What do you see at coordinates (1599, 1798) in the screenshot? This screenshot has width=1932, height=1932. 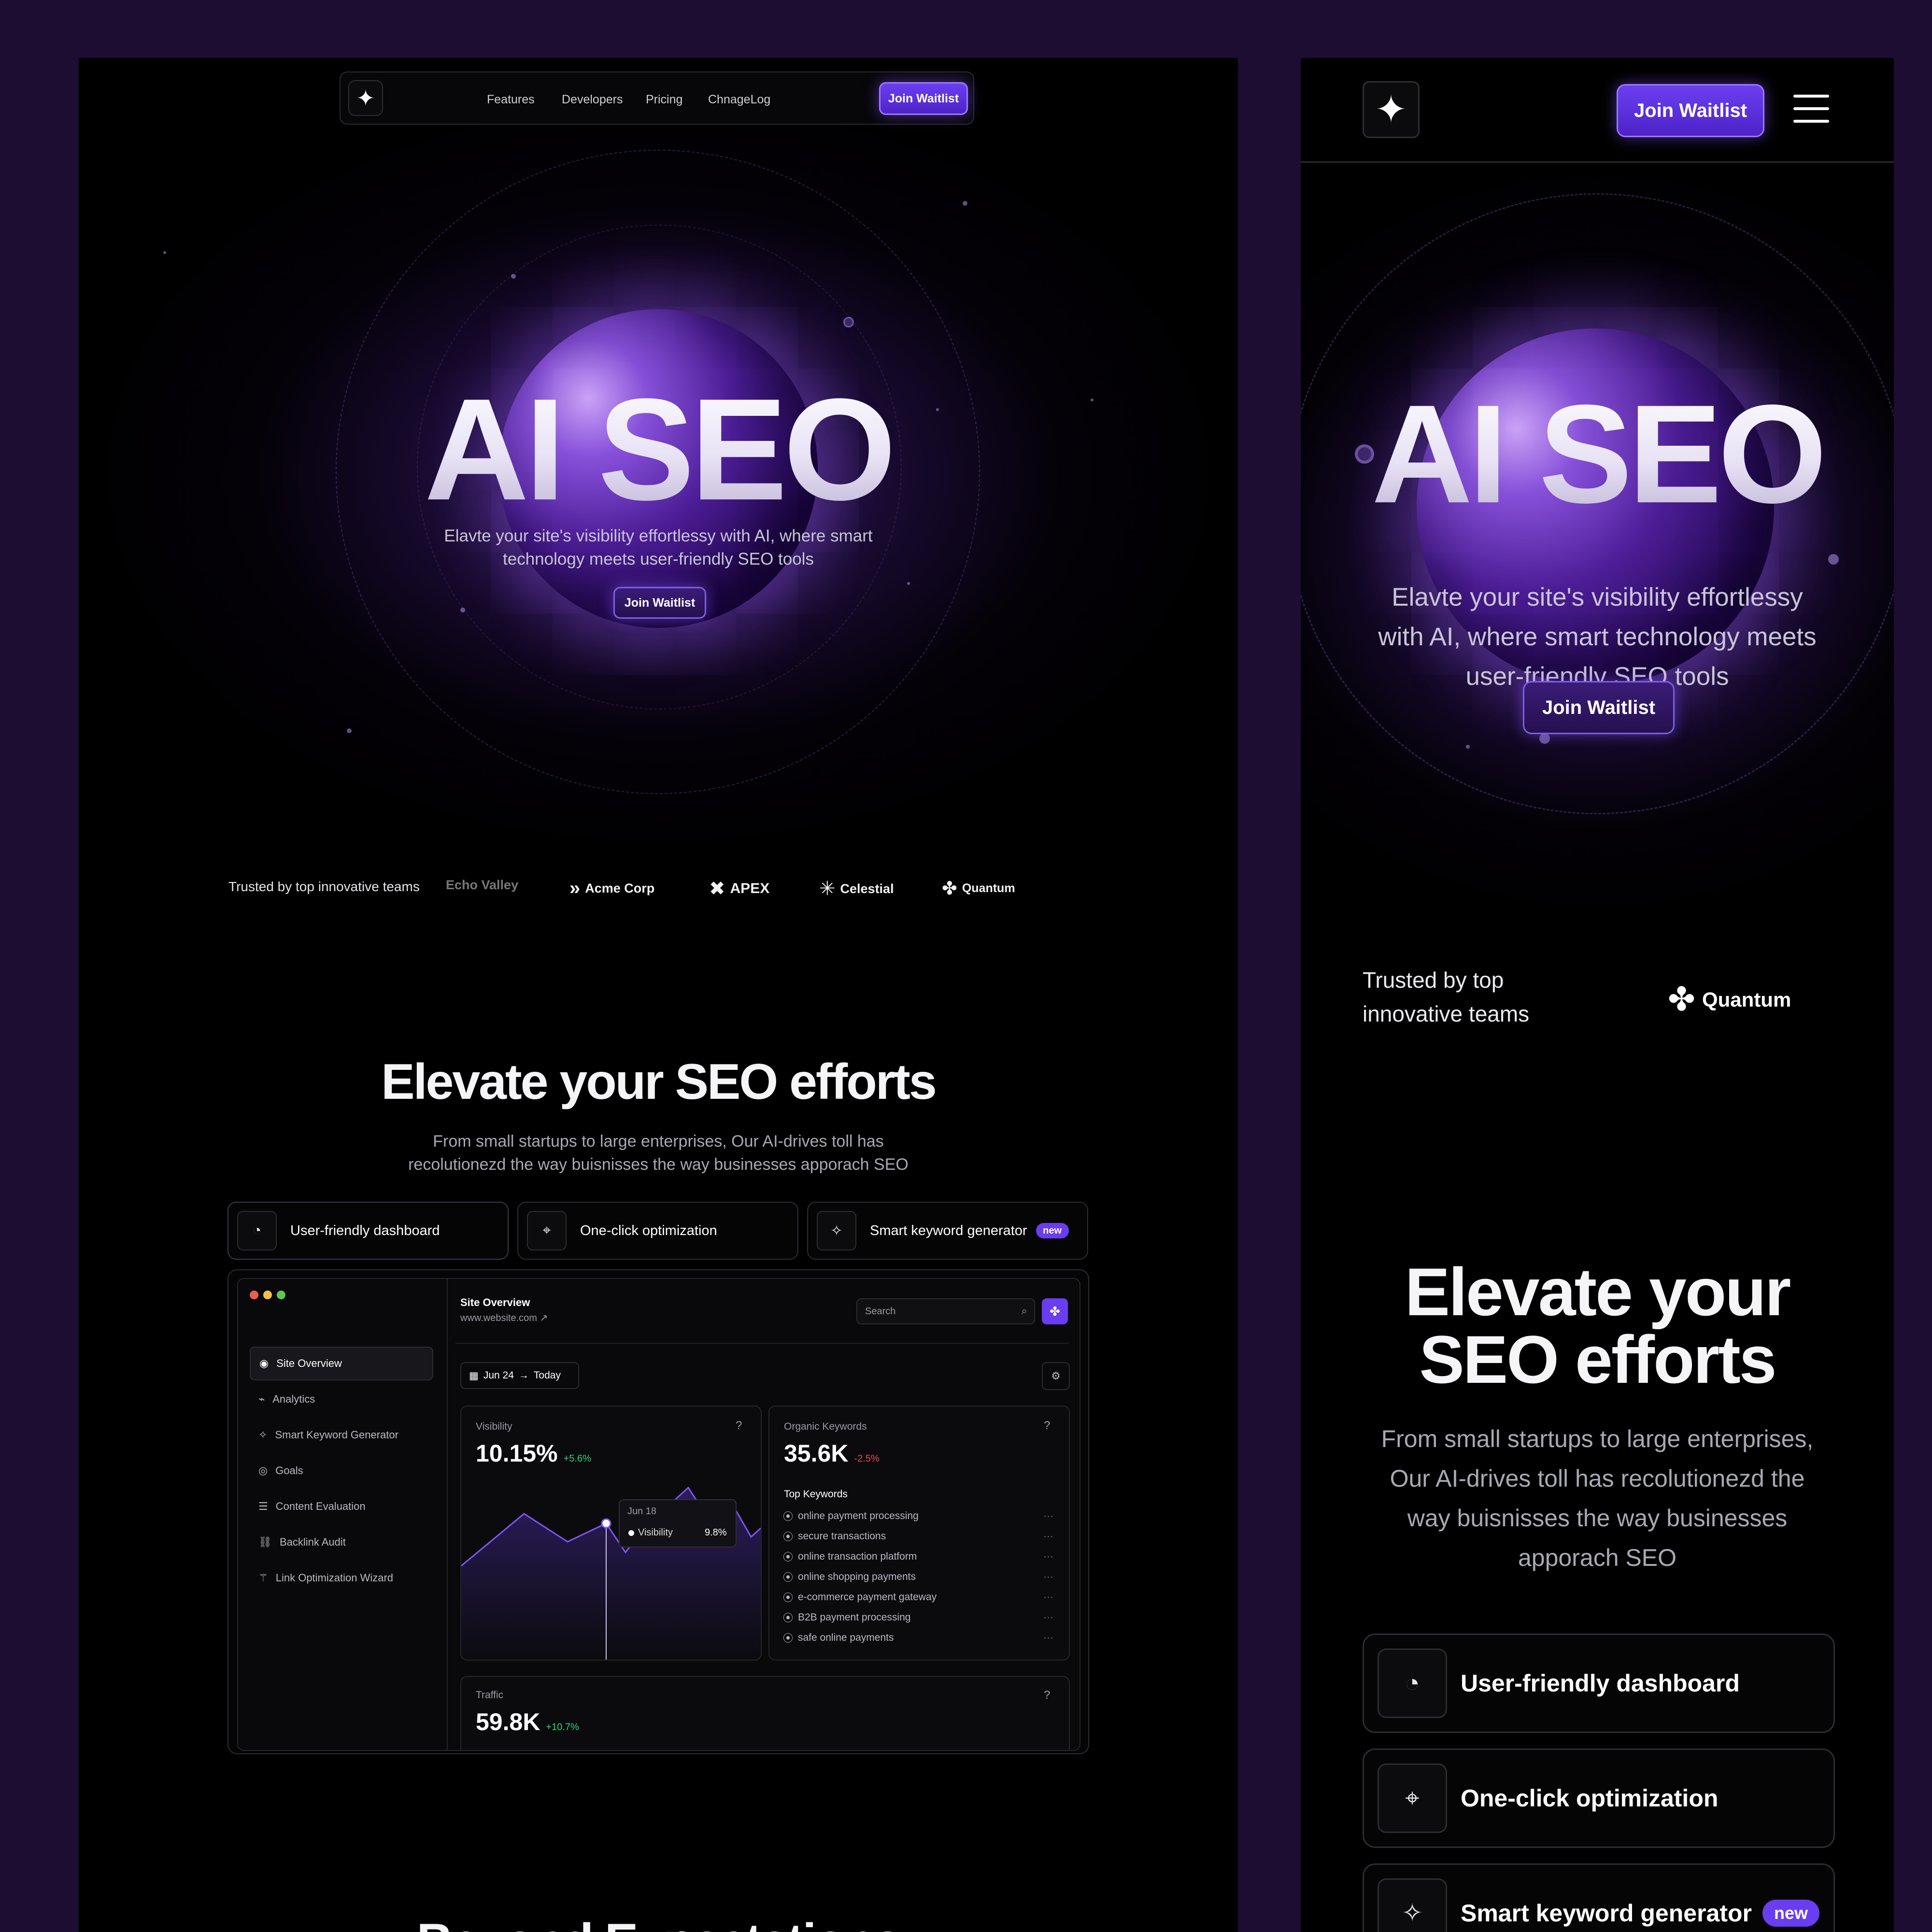 I see `mobile-feature-tab-optimization: ⌖ One-click optimization` at bounding box center [1599, 1798].